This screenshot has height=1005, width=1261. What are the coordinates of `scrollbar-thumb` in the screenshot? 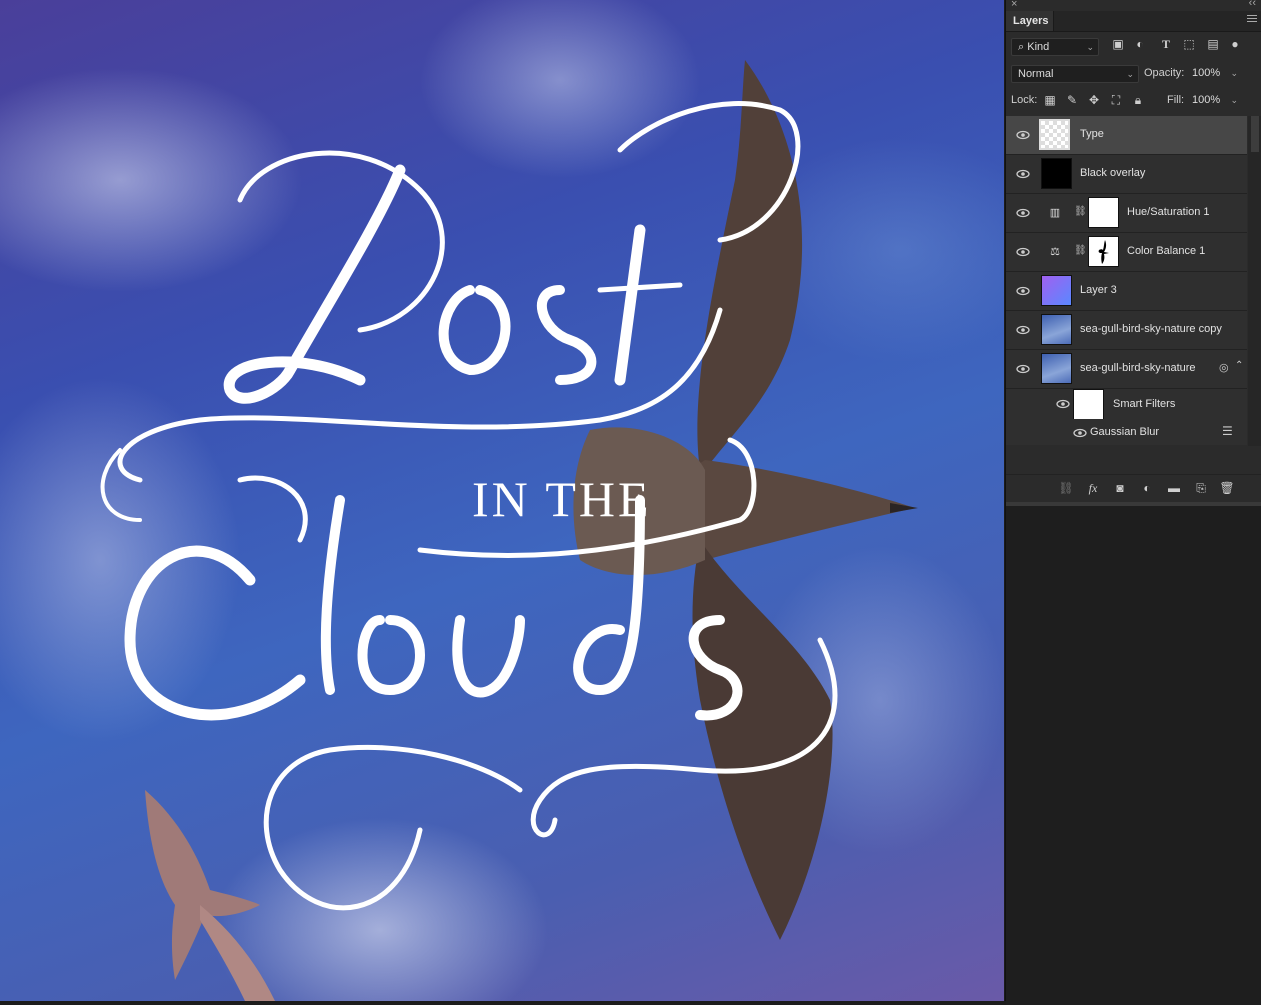 It's located at (1255, 134).